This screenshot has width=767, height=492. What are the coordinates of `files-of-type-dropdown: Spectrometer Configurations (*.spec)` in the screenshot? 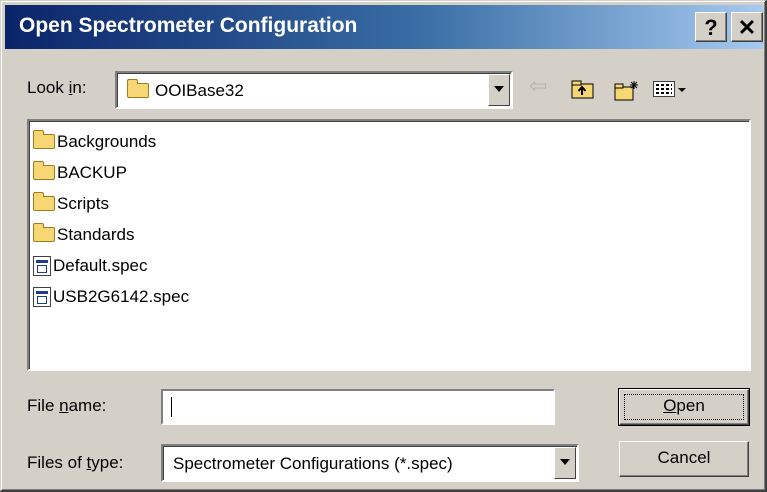 It's located at (370, 463).